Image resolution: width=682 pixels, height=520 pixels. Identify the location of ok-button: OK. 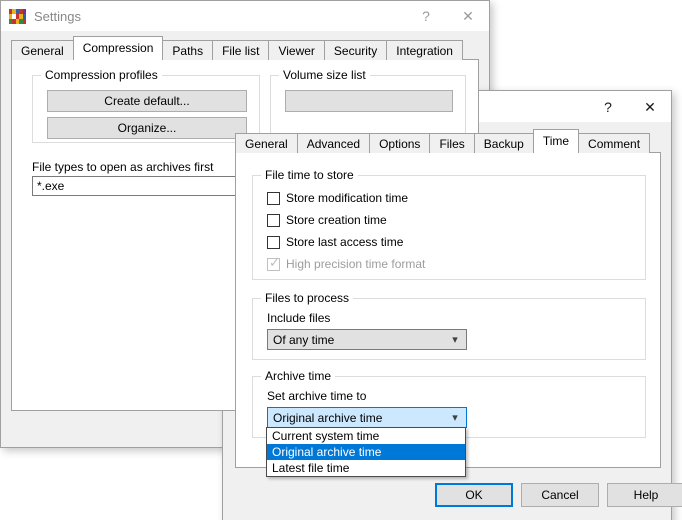
(474, 495).